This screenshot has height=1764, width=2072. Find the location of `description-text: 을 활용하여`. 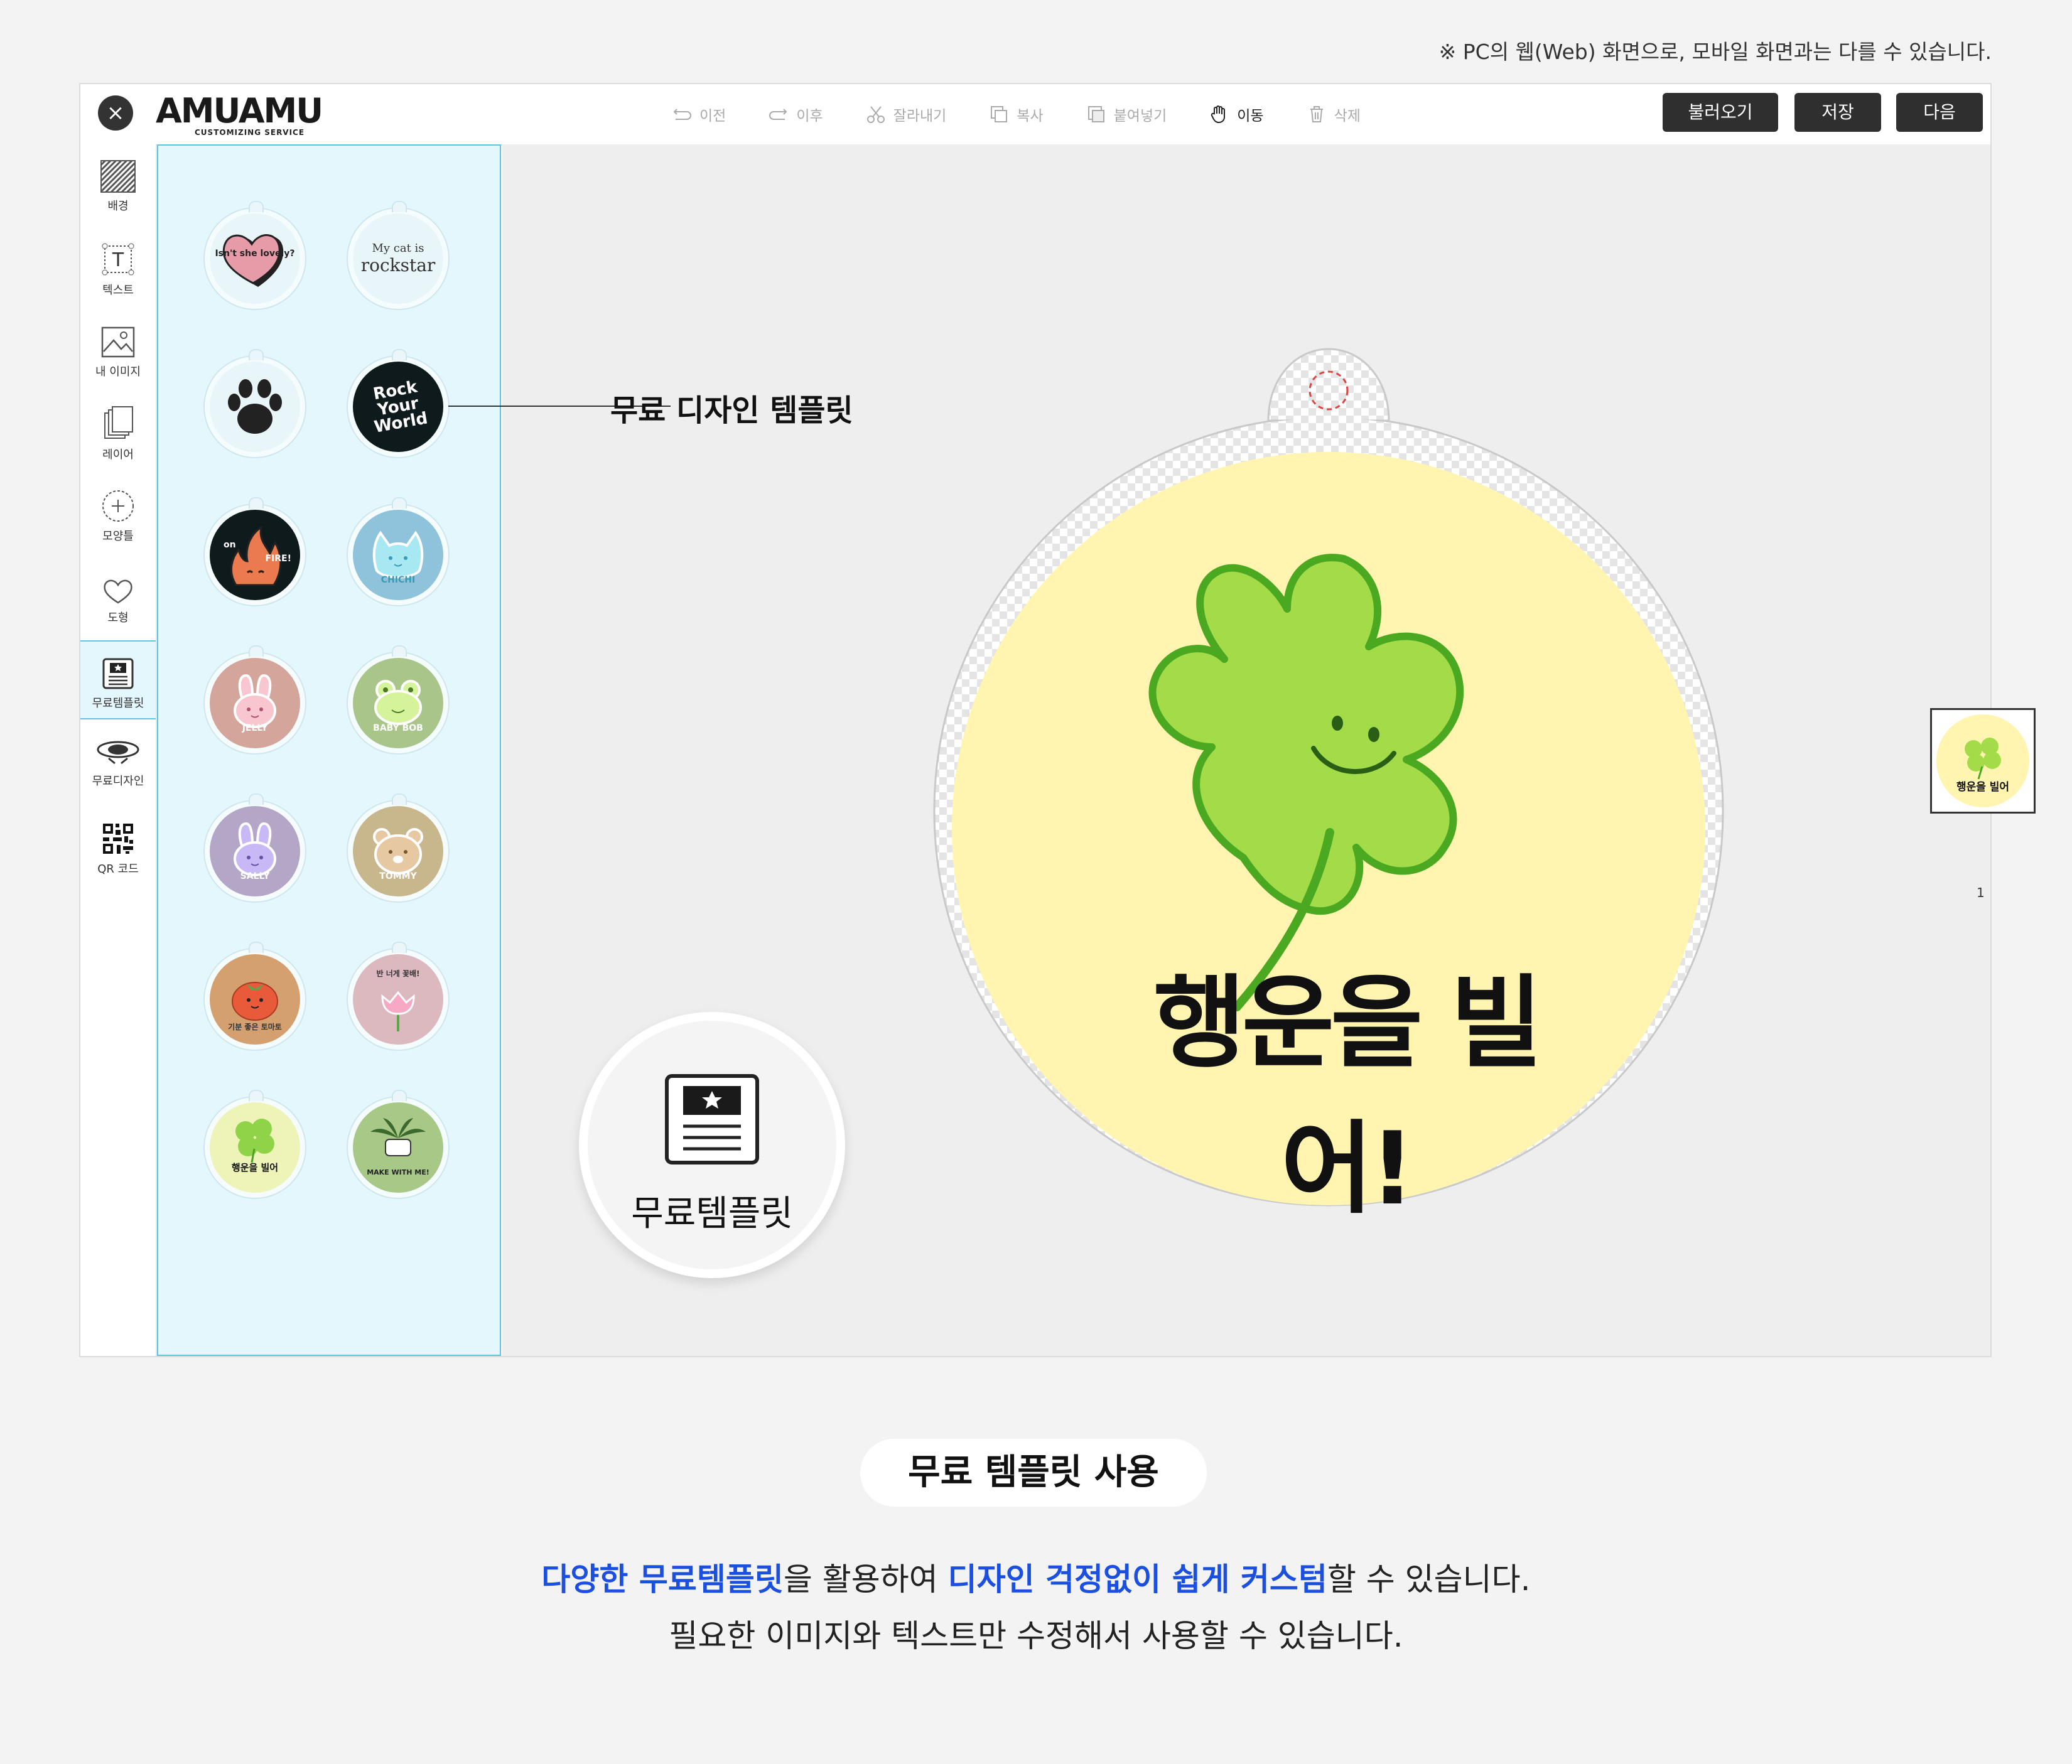

description-text: 을 활용하여 is located at coordinates (866, 1579).